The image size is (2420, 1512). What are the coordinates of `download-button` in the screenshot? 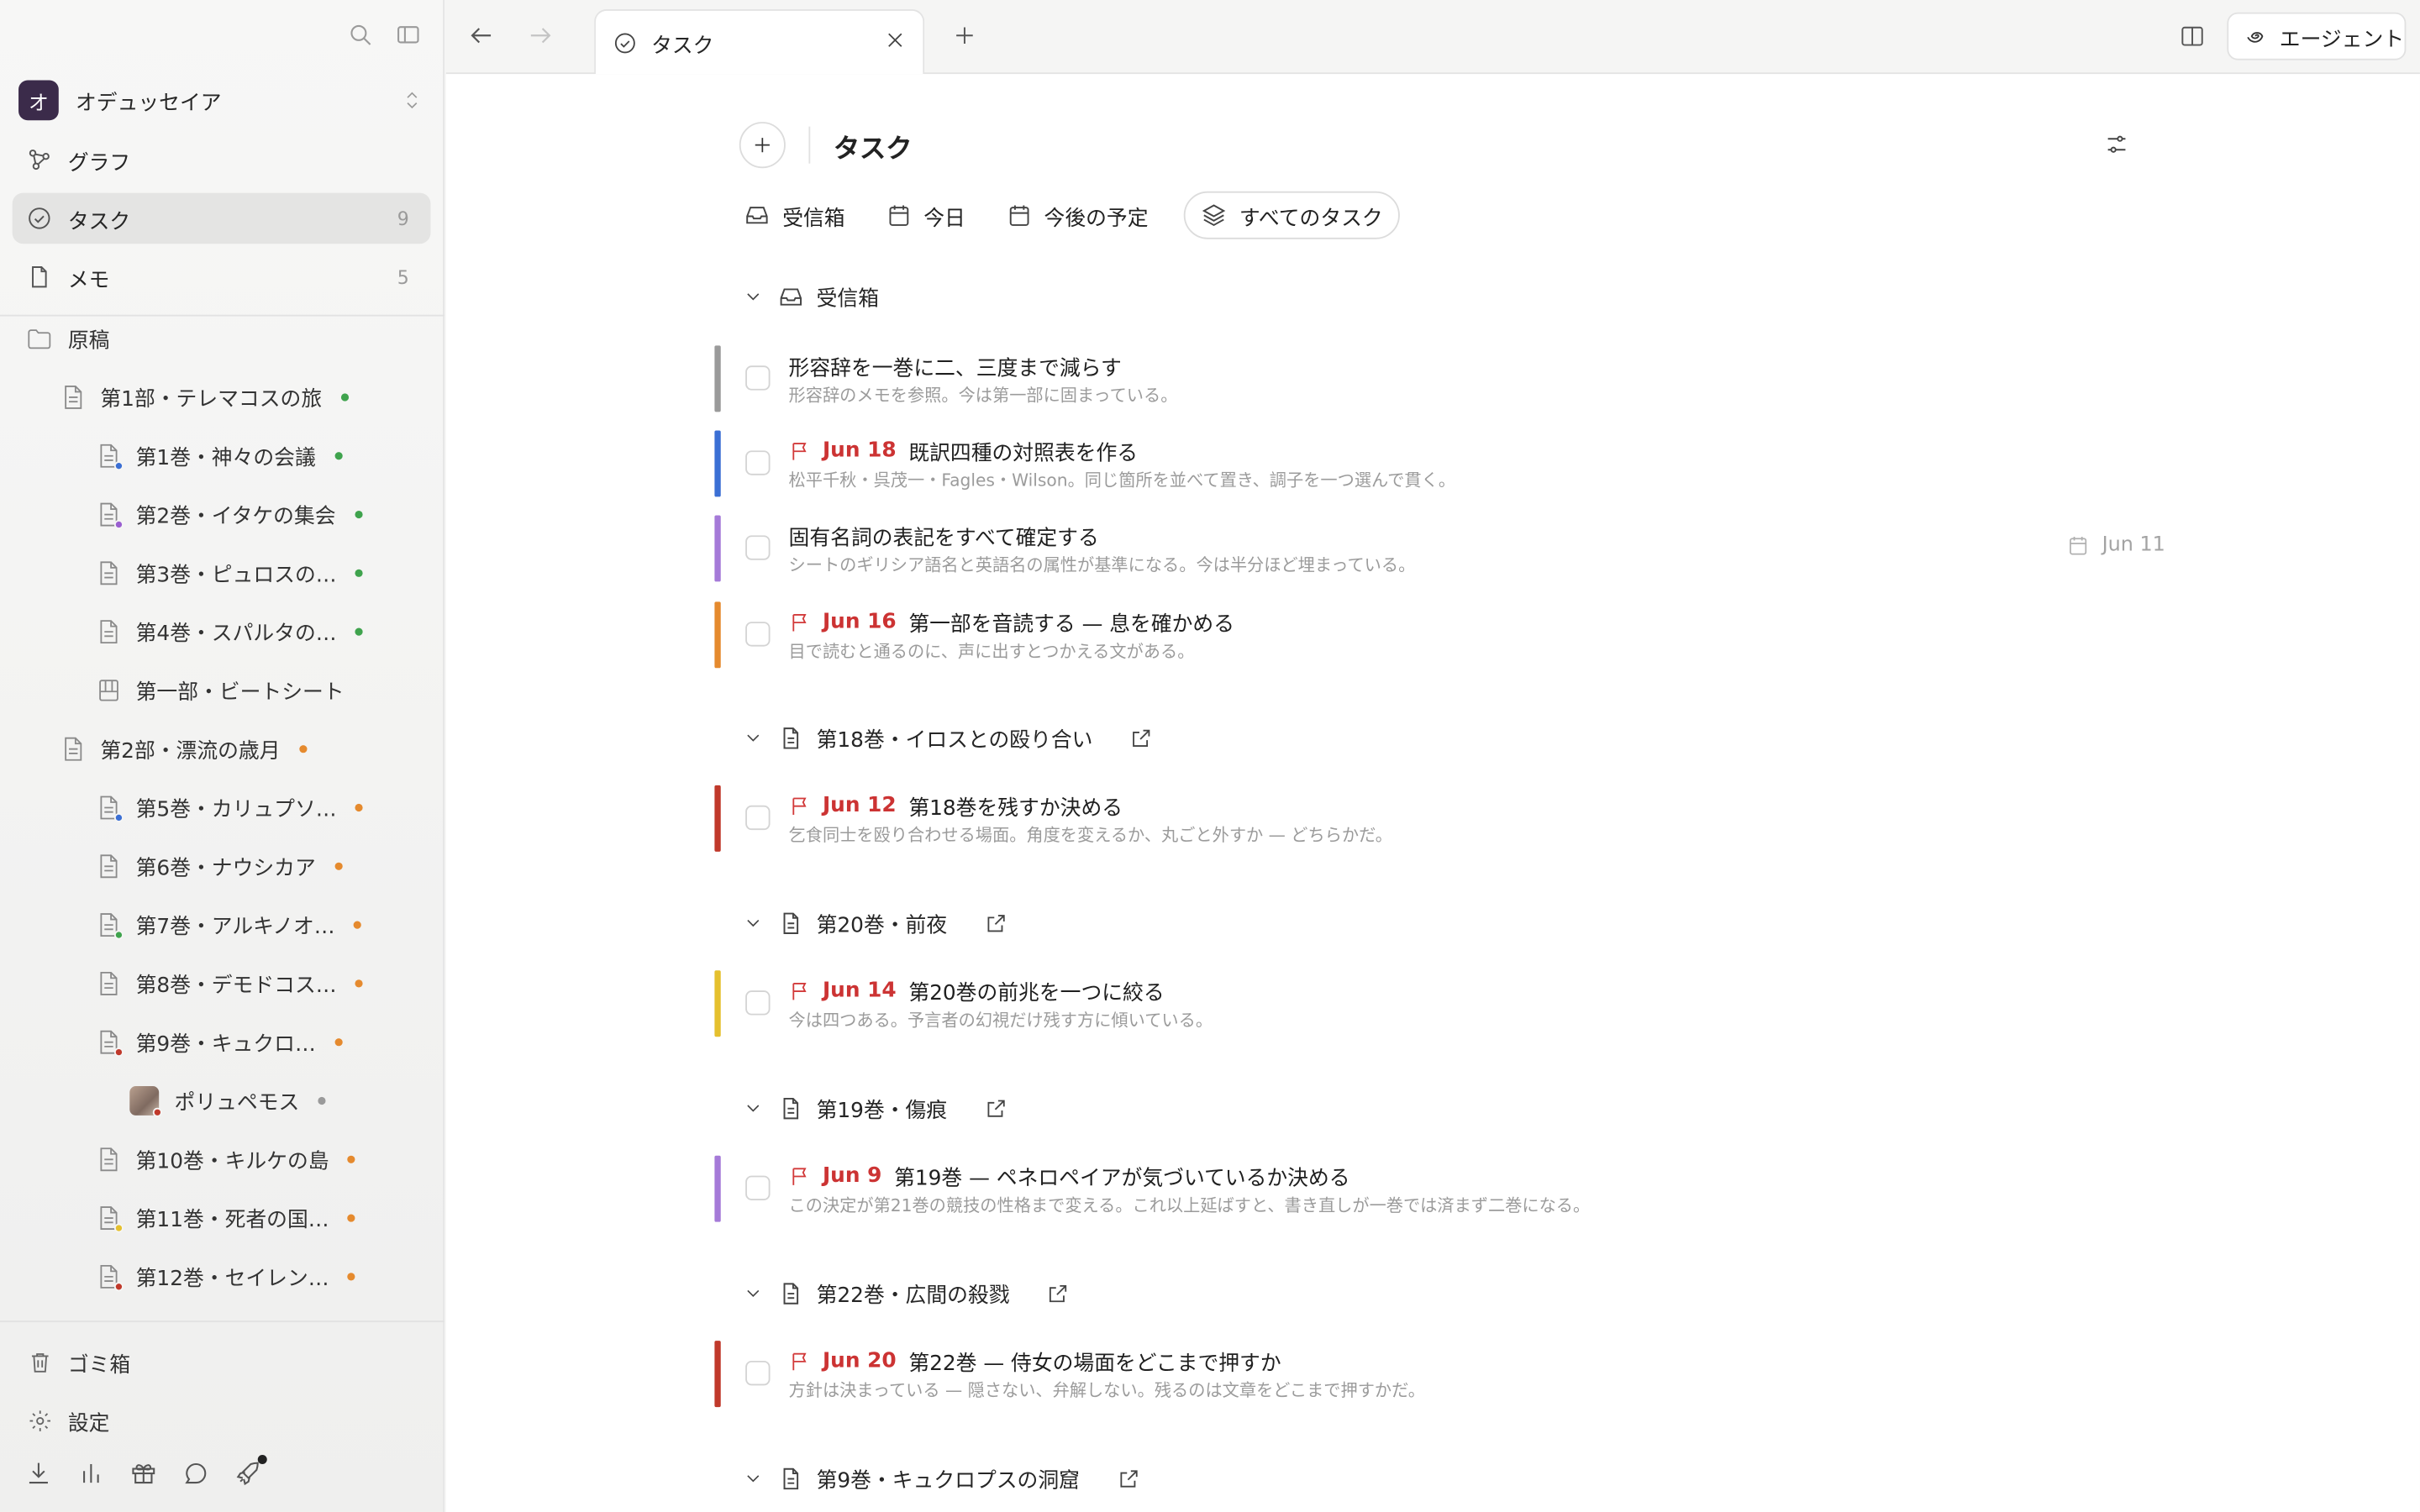 It's located at (38, 1474).